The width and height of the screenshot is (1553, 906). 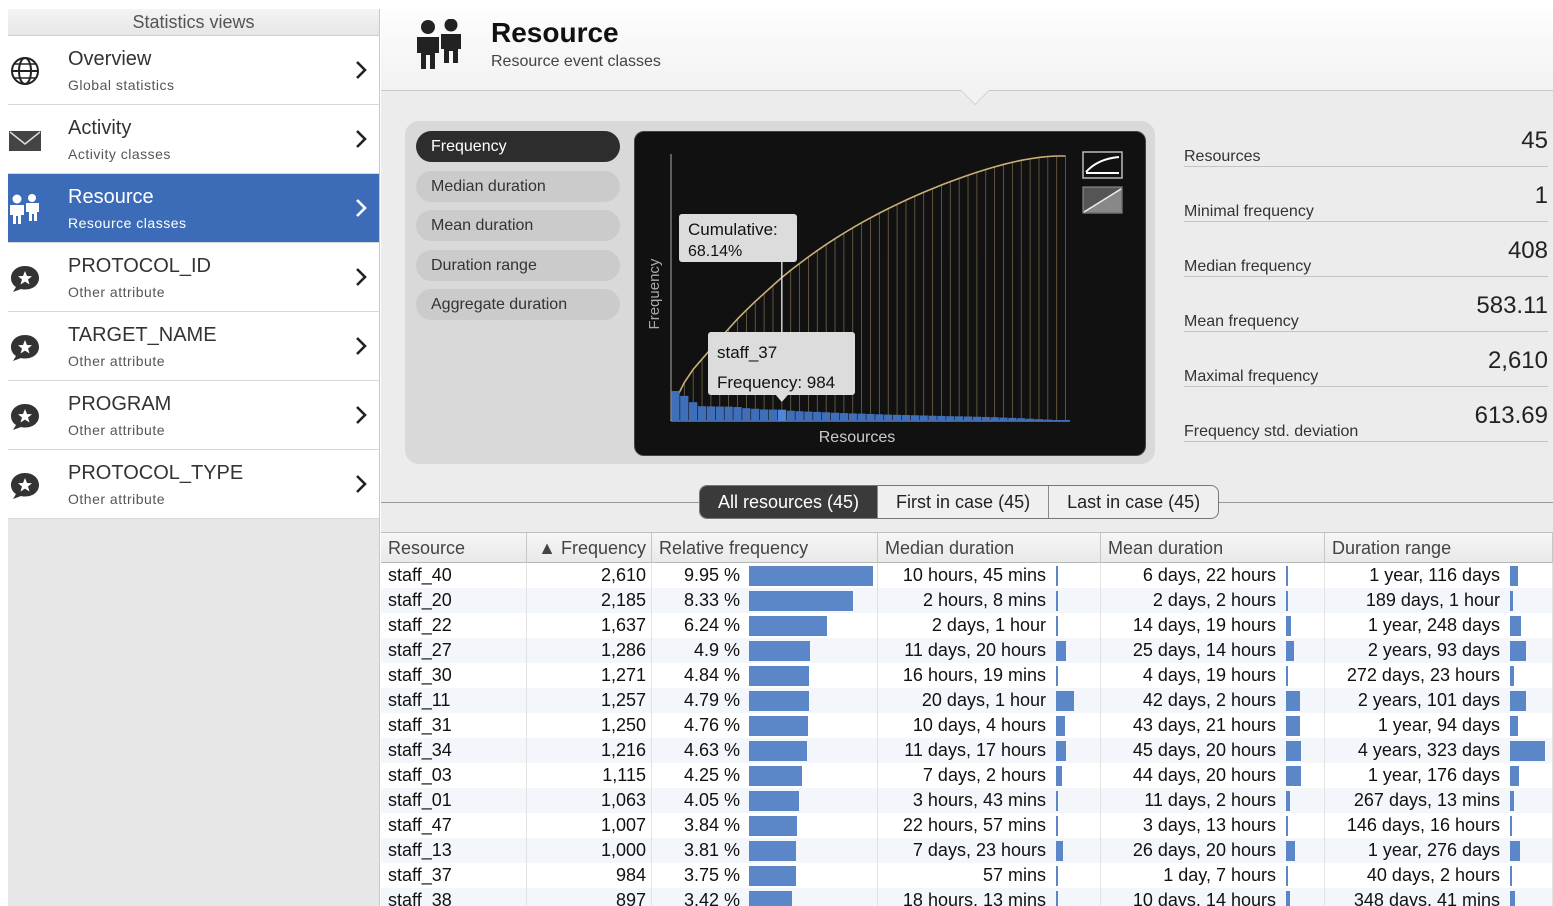 What do you see at coordinates (518, 146) in the screenshot?
I see `metric-button-frequency: Frequency` at bounding box center [518, 146].